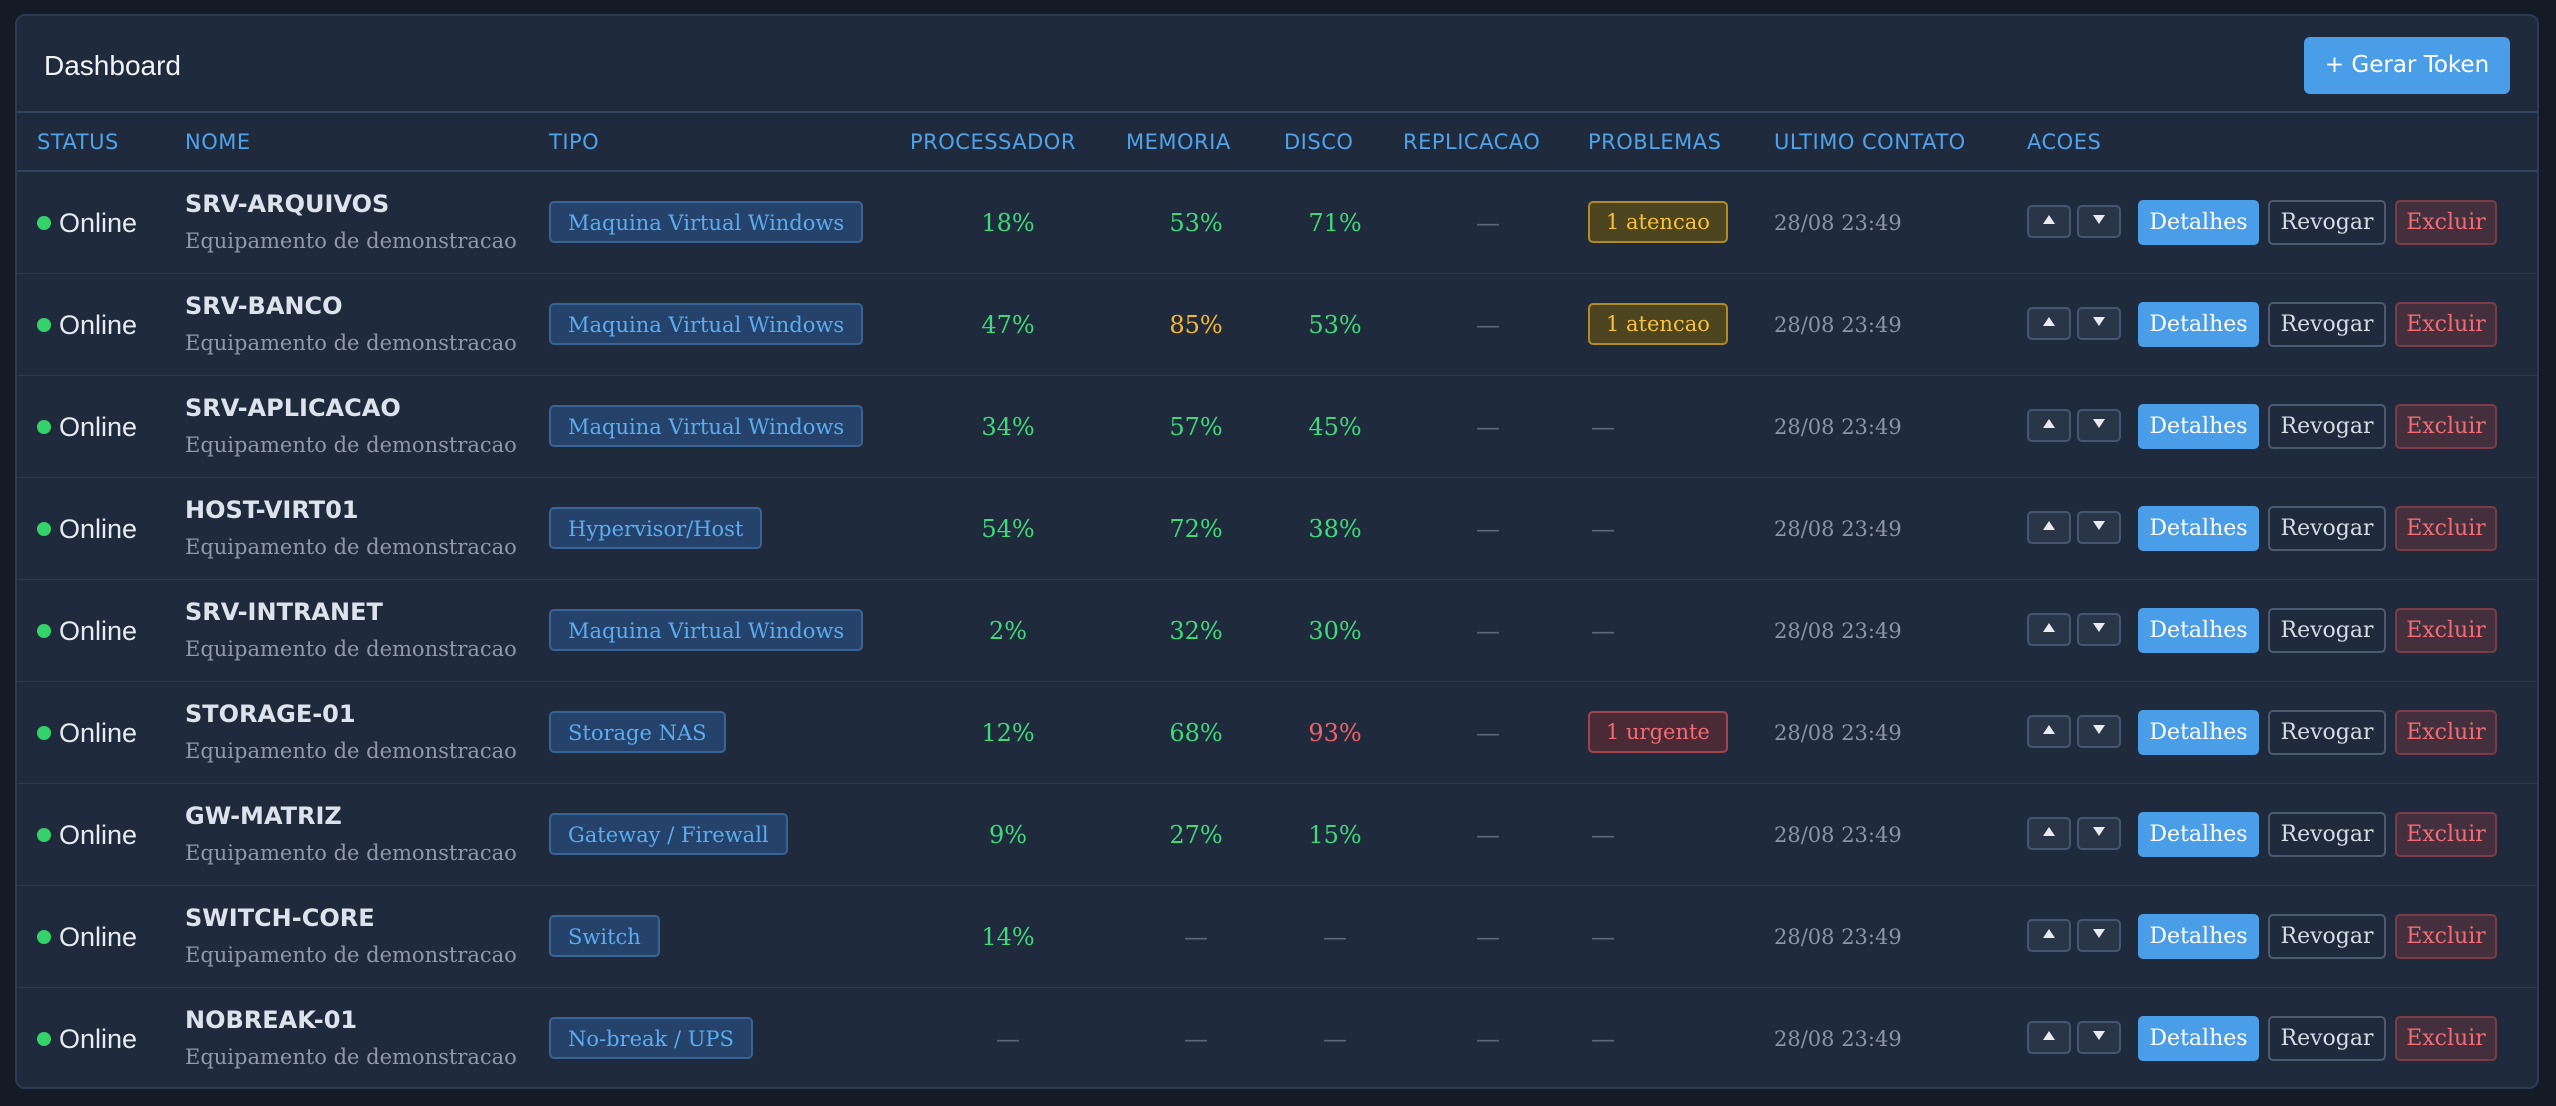  I want to click on device-name: HOST-VIRT01, so click(272, 510).